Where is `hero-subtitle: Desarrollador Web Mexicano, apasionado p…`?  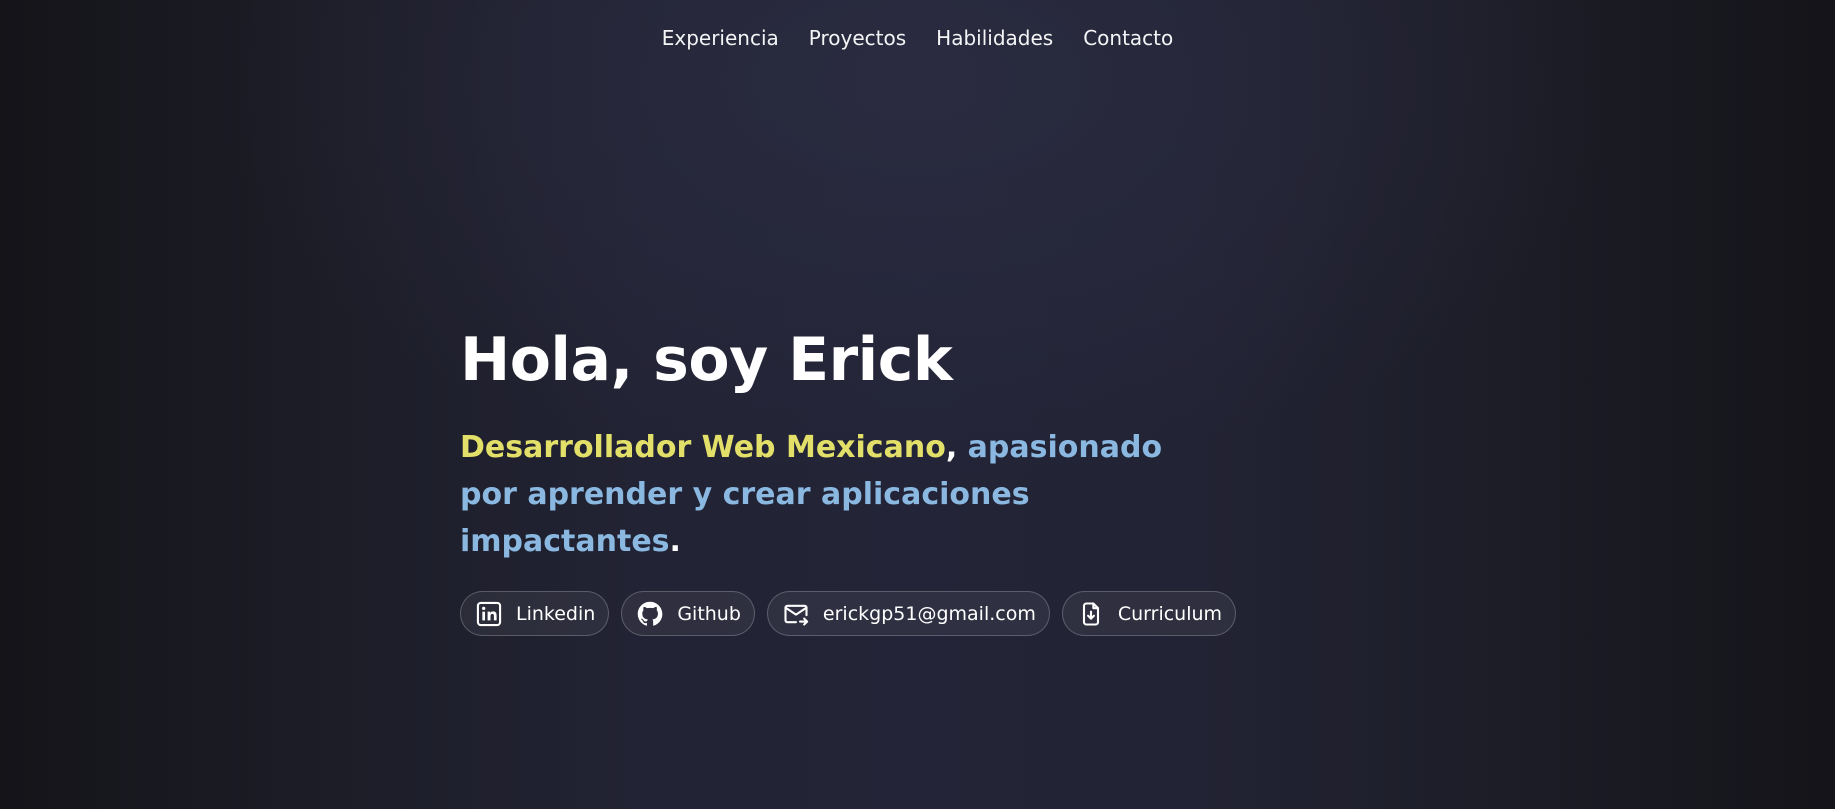 hero-subtitle: Desarrollador Web Mexicano, apasionado p… is located at coordinates (820, 494).